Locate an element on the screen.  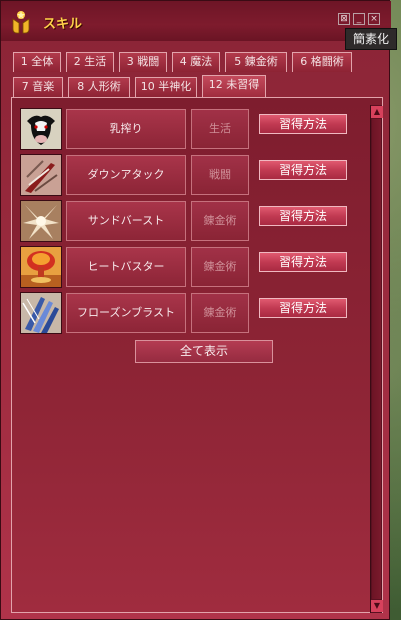
tab-number: 3 is located at coordinates (130, 61).